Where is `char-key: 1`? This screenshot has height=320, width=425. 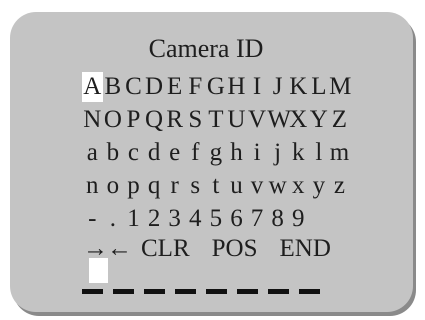
char-key: 1 is located at coordinates (133, 219).